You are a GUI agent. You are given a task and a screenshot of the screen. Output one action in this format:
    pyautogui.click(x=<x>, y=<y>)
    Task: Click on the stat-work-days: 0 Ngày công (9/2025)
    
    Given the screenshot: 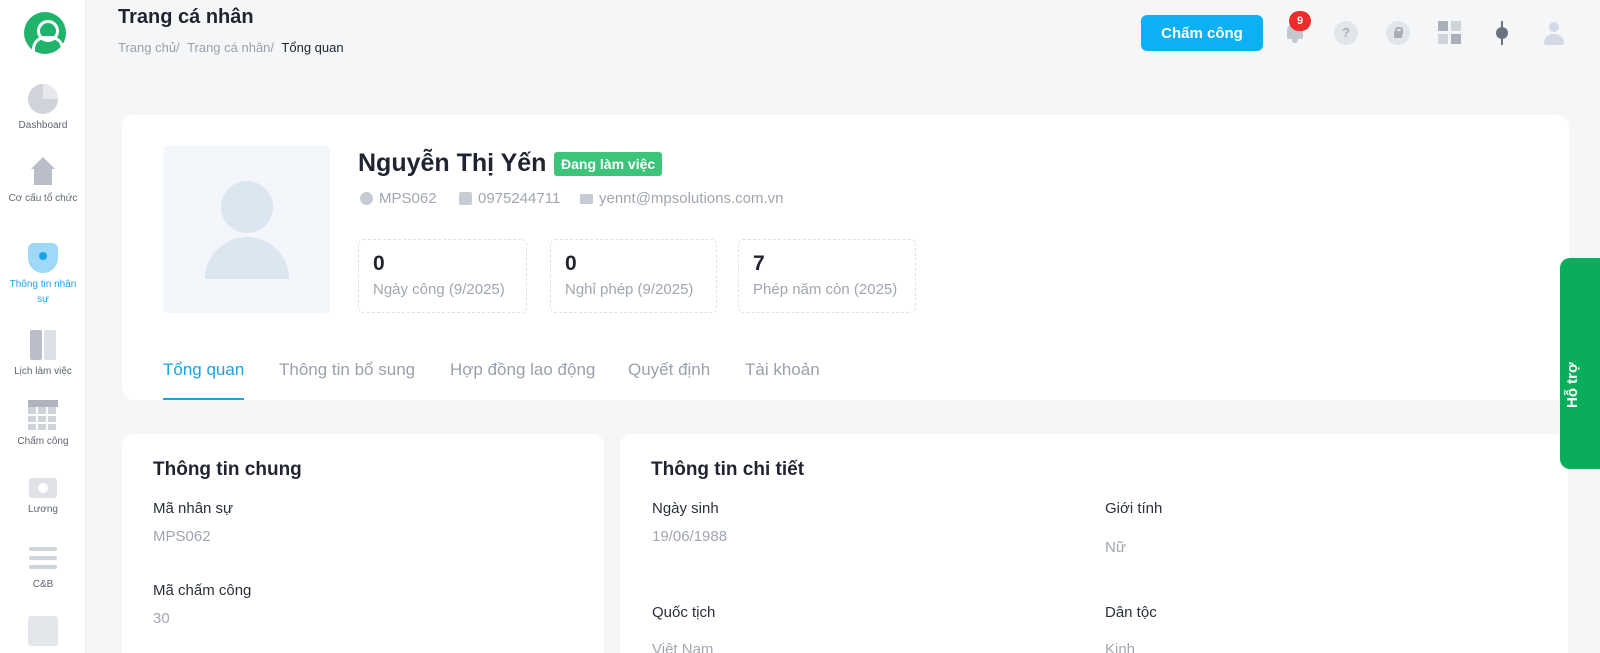 What is the action you would take?
    pyautogui.click(x=442, y=276)
    